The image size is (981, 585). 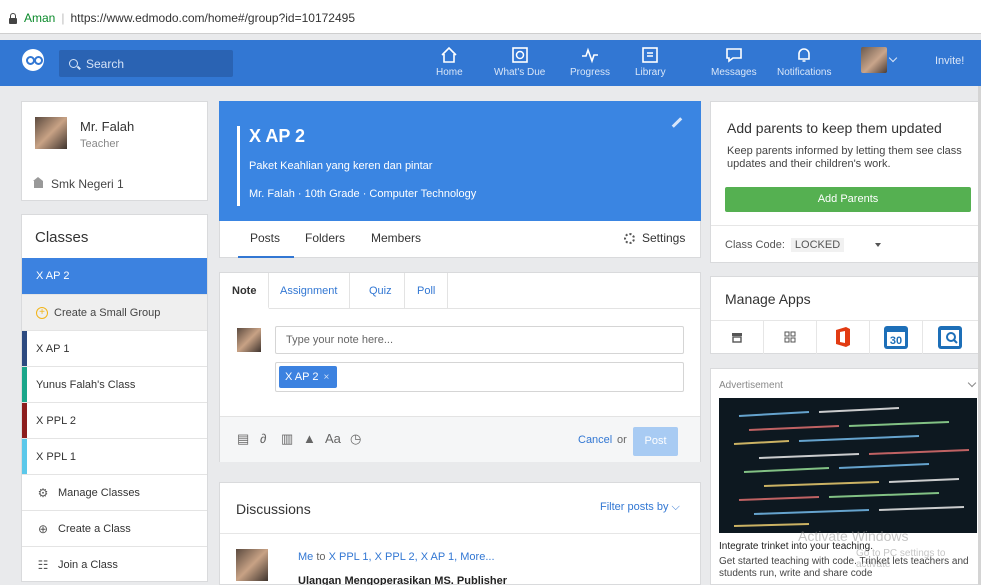 What do you see at coordinates (305, 557) in the screenshot?
I see `post-author-link: Me` at bounding box center [305, 557].